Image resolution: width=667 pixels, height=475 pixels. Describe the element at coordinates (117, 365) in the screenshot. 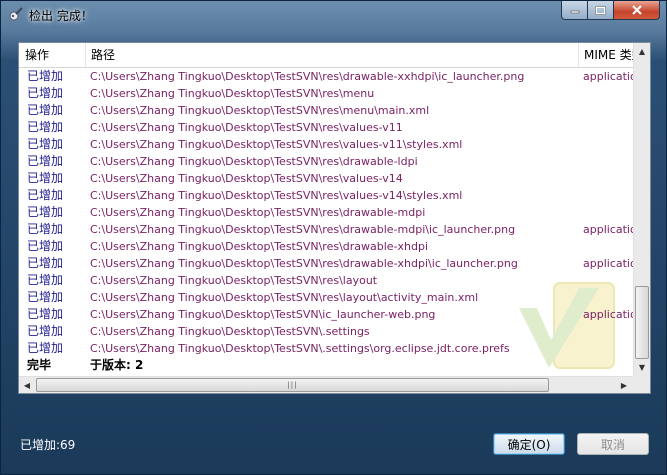

I see `revision-cell: 于版本: 2` at that location.